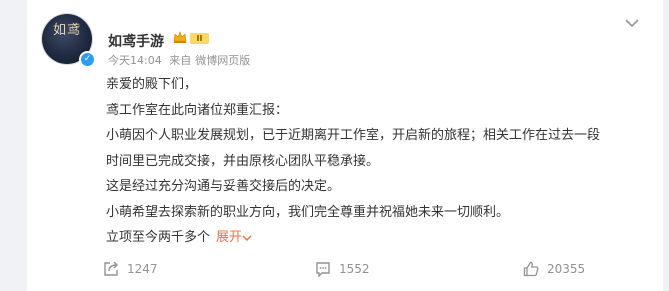  What do you see at coordinates (136, 41) in the screenshot?
I see `author-name: 如鸢手游` at bounding box center [136, 41].